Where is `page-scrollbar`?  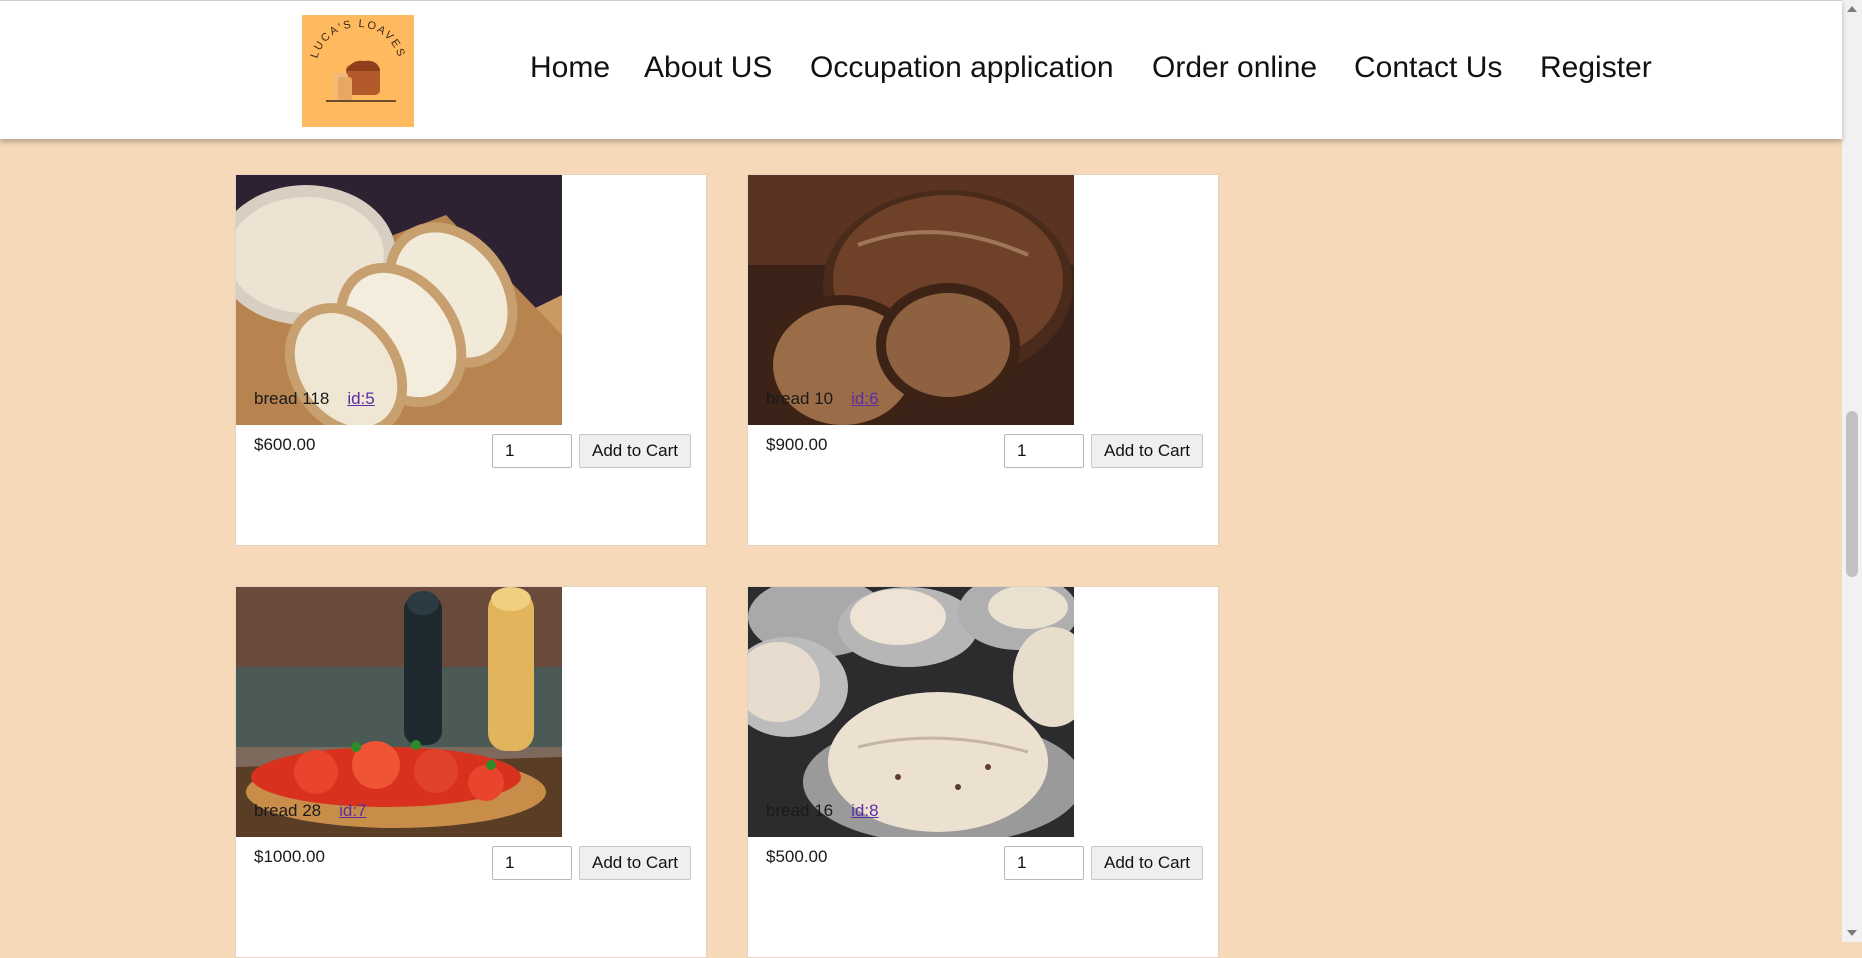 page-scrollbar is located at coordinates (1852, 471).